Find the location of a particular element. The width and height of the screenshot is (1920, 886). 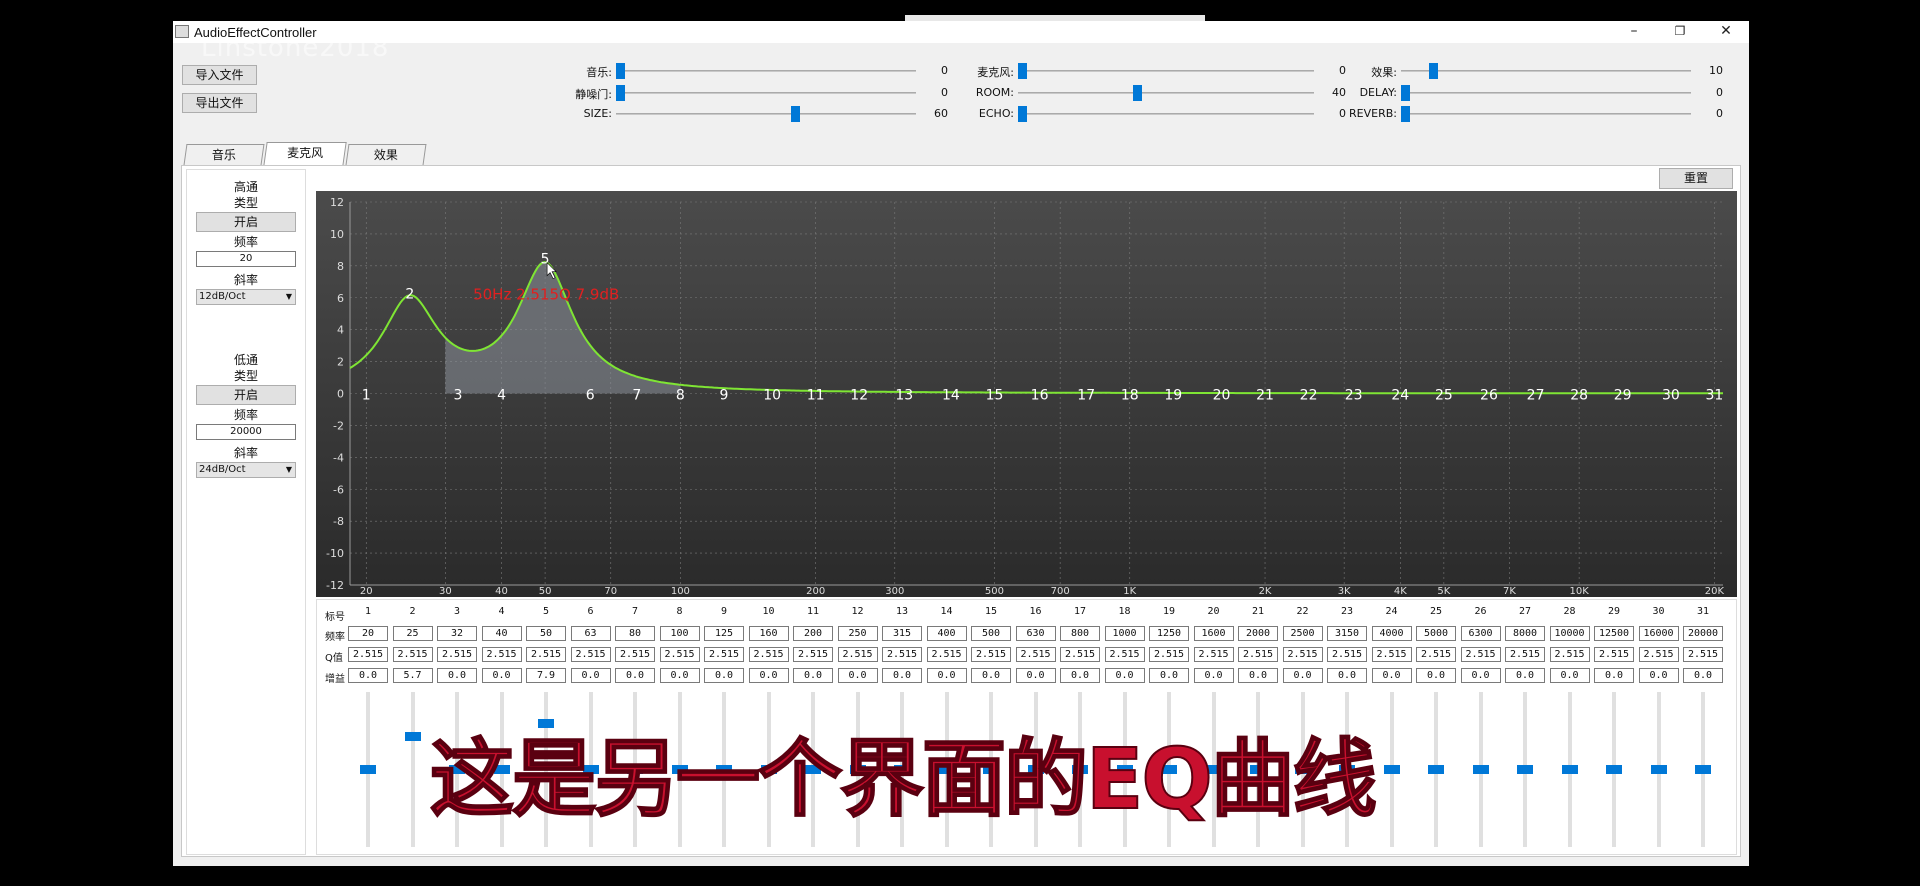

slider-effect-track is located at coordinates (1546, 71).